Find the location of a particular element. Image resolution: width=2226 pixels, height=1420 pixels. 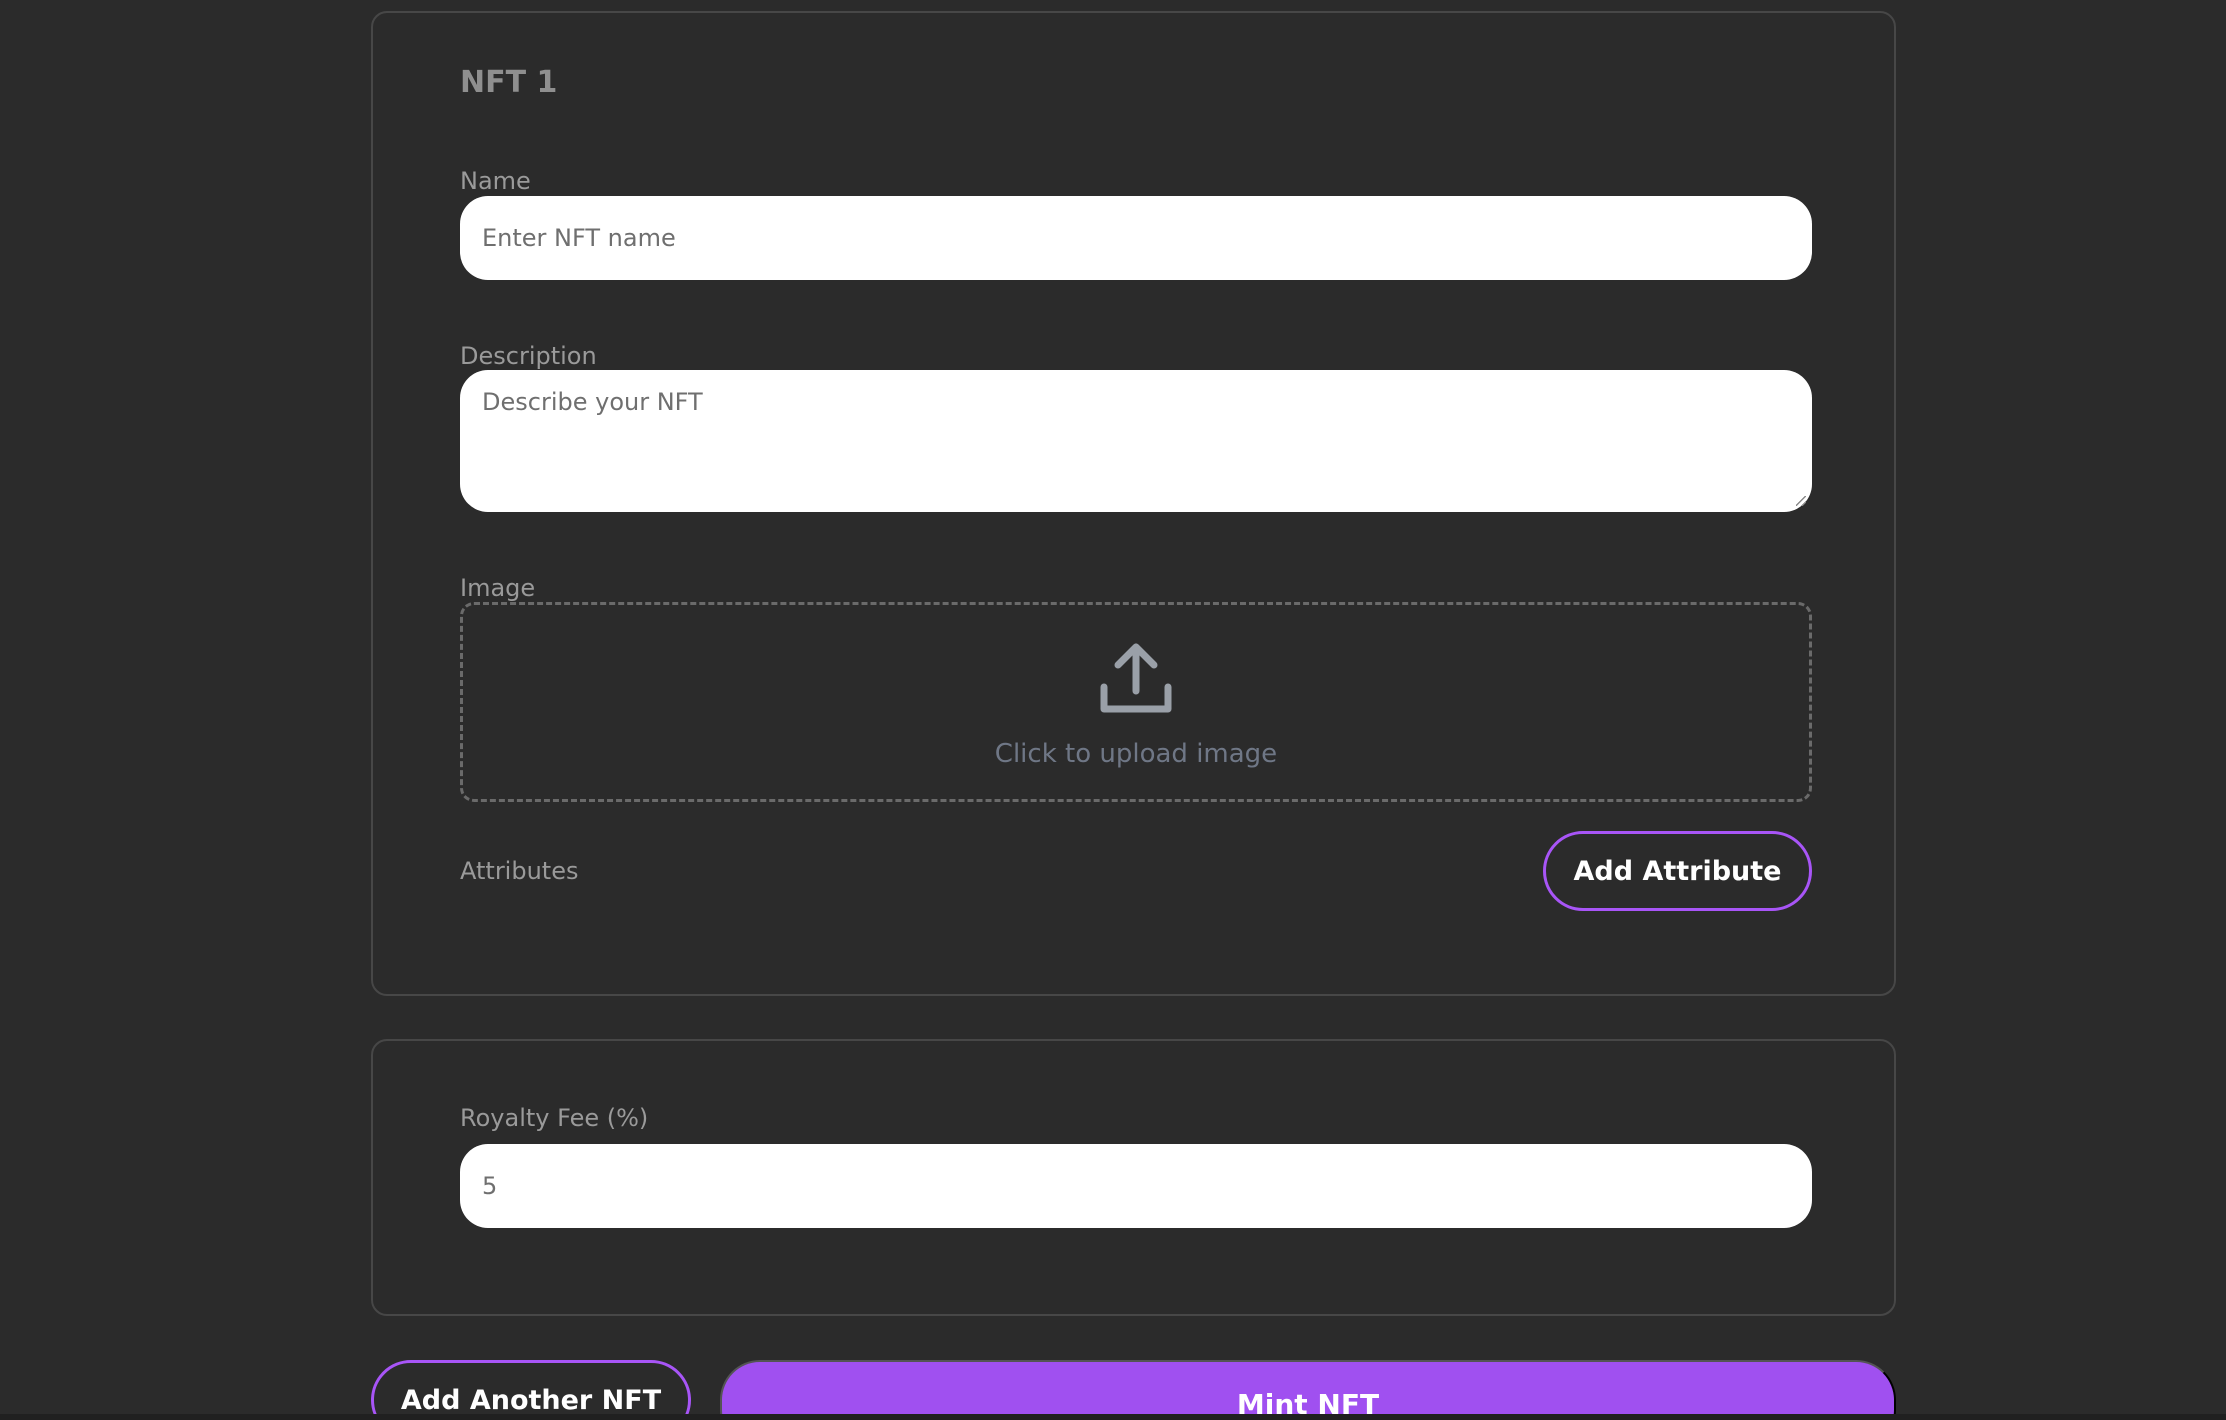

description-placeholder: Describe your NFT is located at coordinates (592, 402).